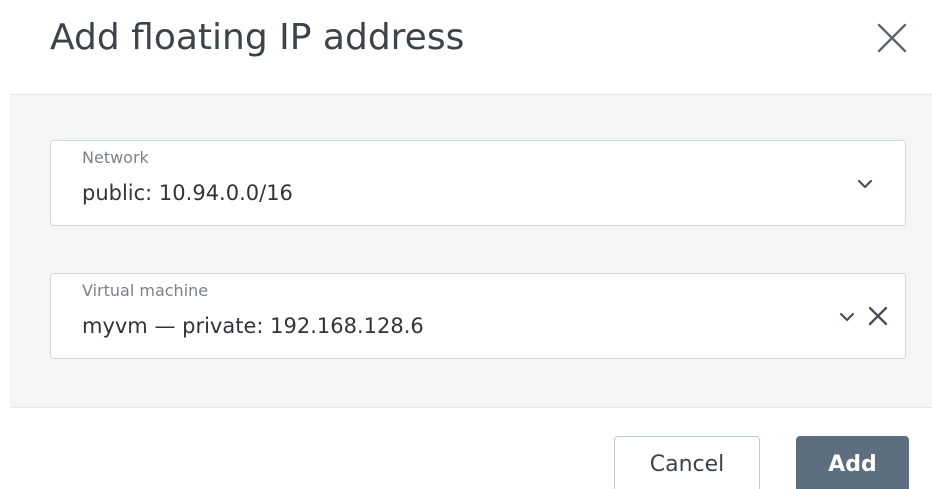 This screenshot has width=932, height=489. Describe the element at coordinates (187, 193) in the screenshot. I see `network-value: public: 10.94.0.0/16` at that location.